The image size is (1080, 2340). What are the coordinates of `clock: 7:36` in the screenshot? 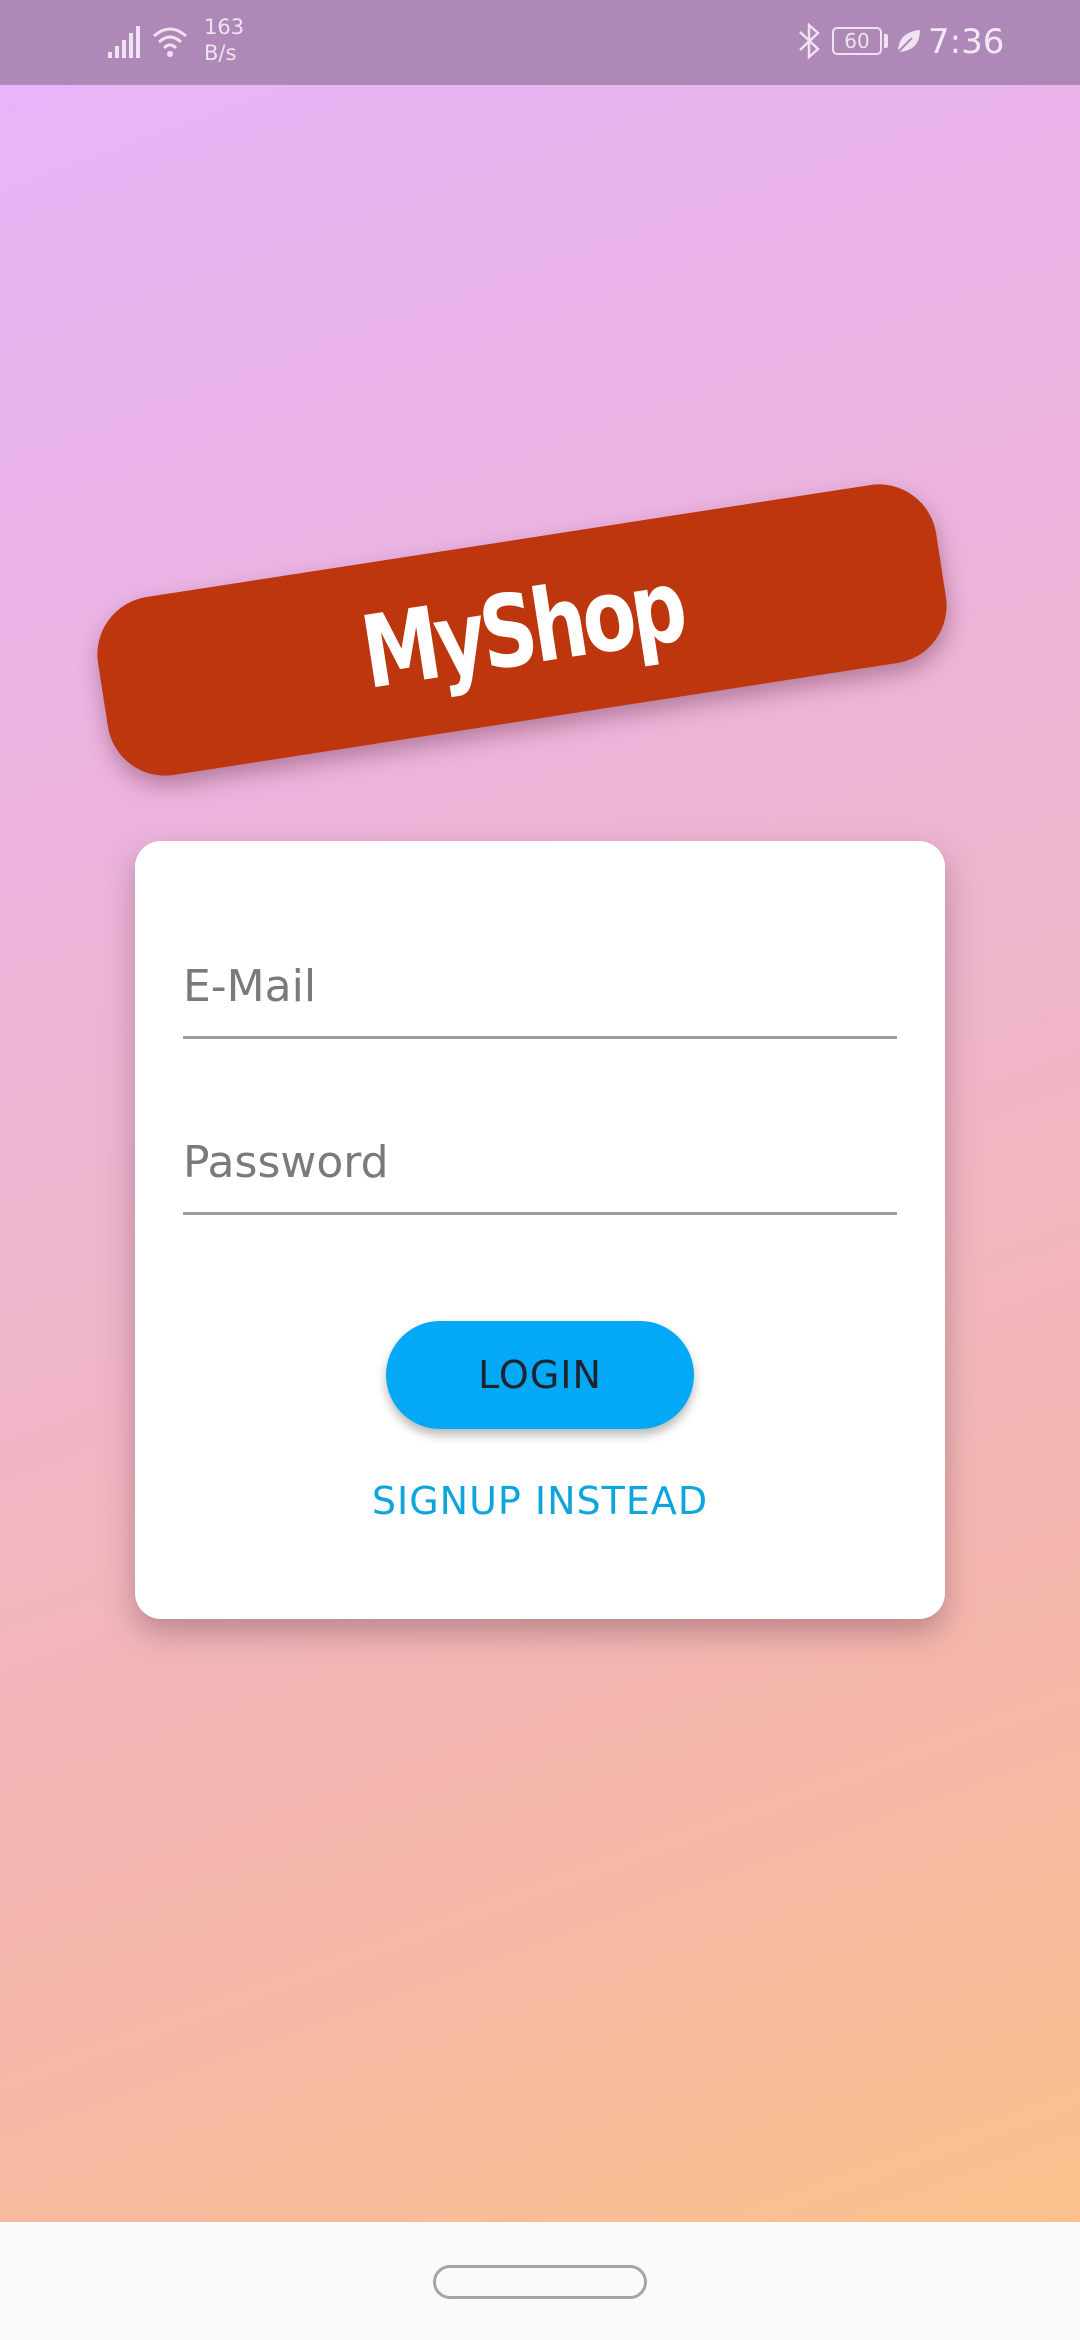 It's located at (966, 42).